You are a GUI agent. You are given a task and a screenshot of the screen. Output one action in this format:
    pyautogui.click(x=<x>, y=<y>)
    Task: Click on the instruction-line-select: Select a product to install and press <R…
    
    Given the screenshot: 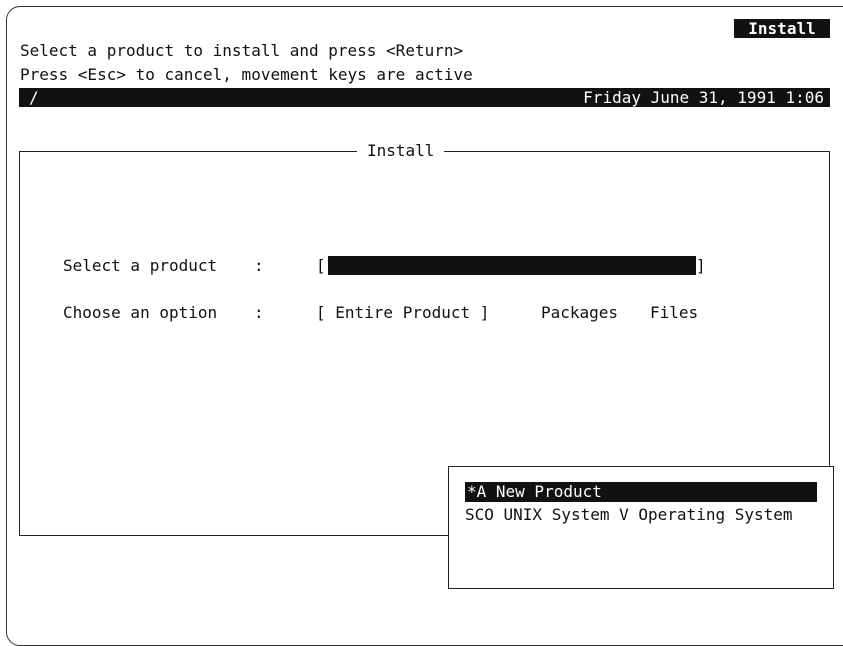 What is the action you would take?
    pyautogui.click(x=242, y=50)
    